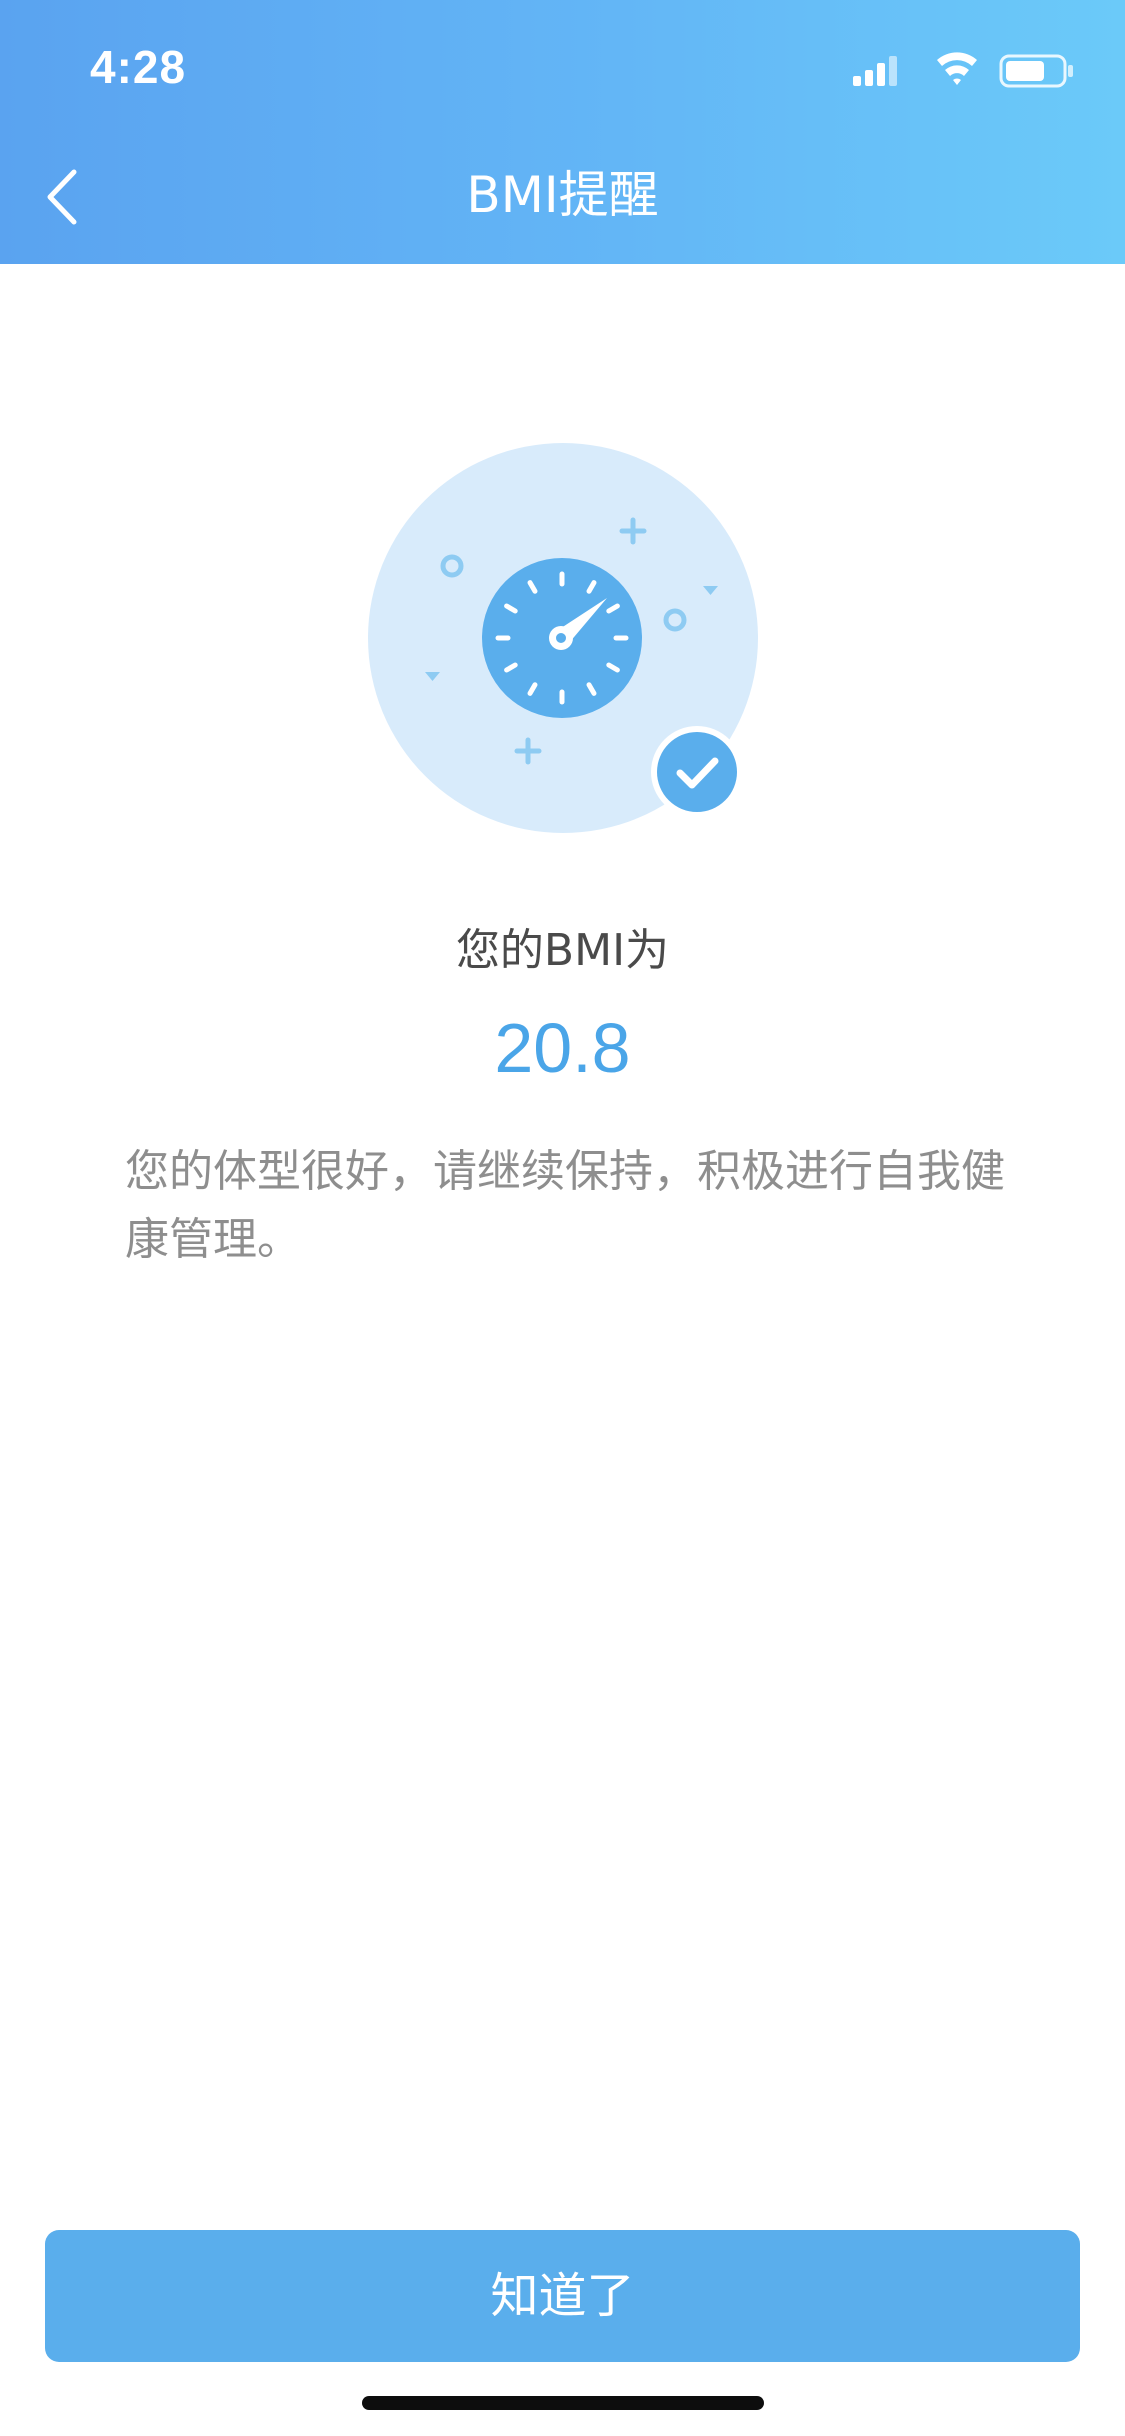 This screenshot has width=1125, height=2436. I want to click on page-title: BMI提醒, so click(562, 195).